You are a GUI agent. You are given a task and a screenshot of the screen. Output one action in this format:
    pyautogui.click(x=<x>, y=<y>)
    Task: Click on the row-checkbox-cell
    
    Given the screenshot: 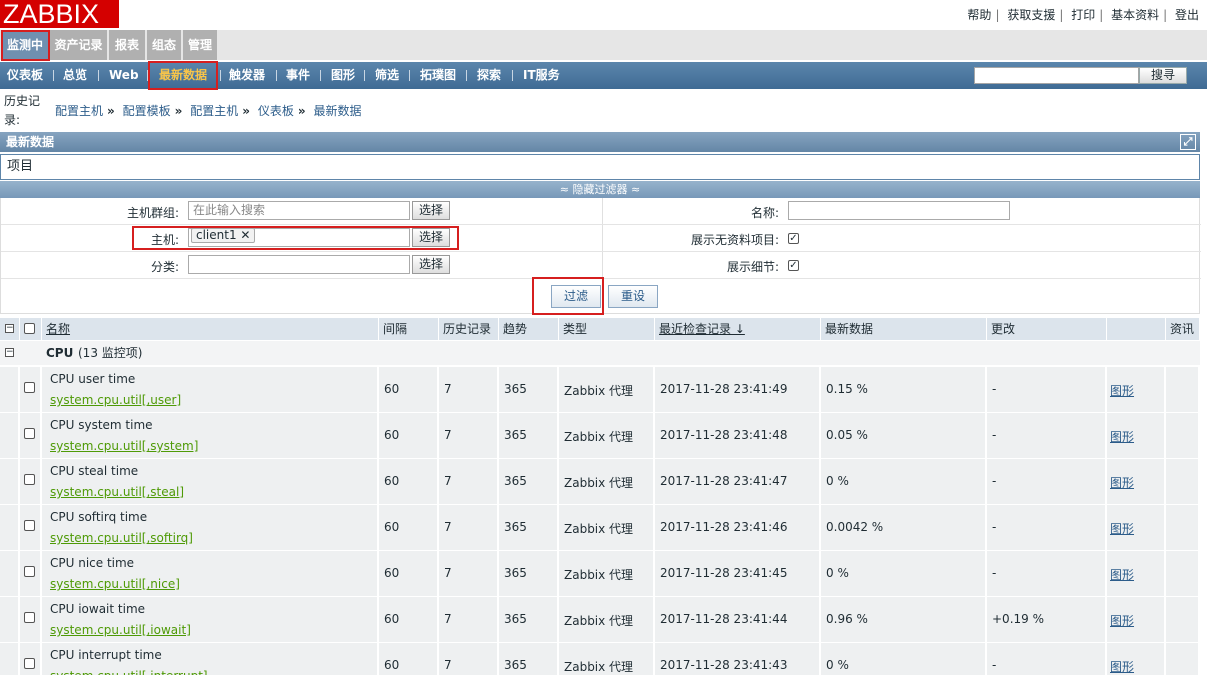 What is the action you would take?
    pyautogui.click(x=31, y=481)
    